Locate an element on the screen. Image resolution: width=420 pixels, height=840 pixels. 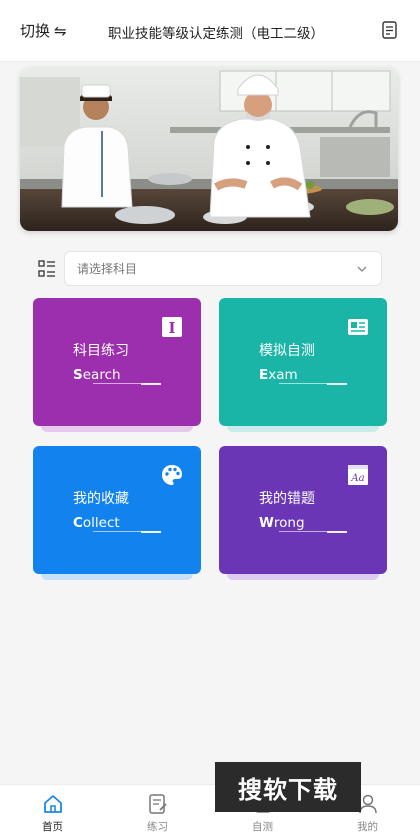
tab-mine-label: 我的 is located at coordinates (367, 827).